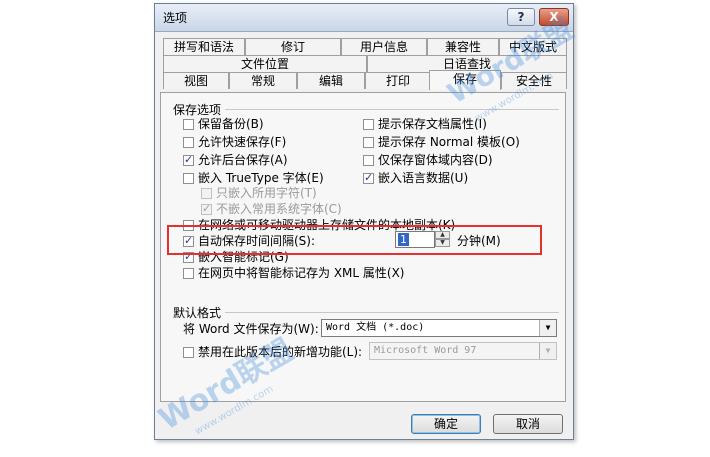 Image resolution: width=710 pixels, height=457 pixels. Describe the element at coordinates (463, 46) in the screenshot. I see `tab-compatibility: 兼容性` at that location.